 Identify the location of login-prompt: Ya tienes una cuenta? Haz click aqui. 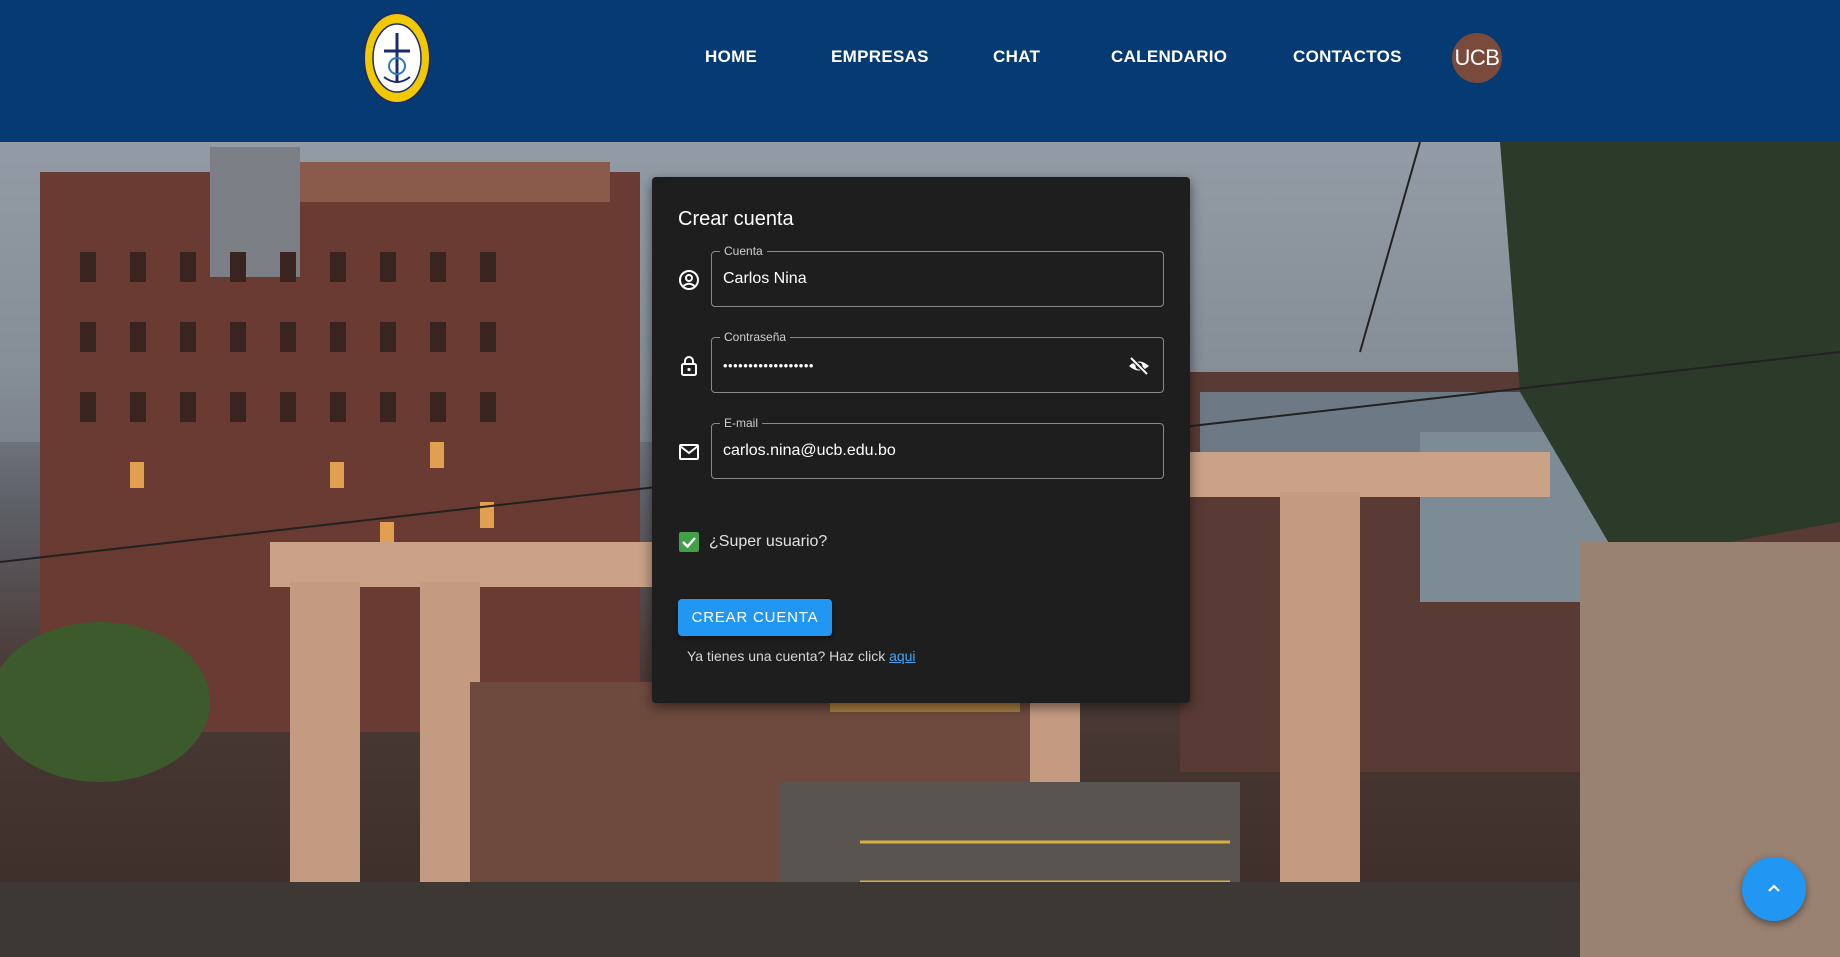
(801, 656).